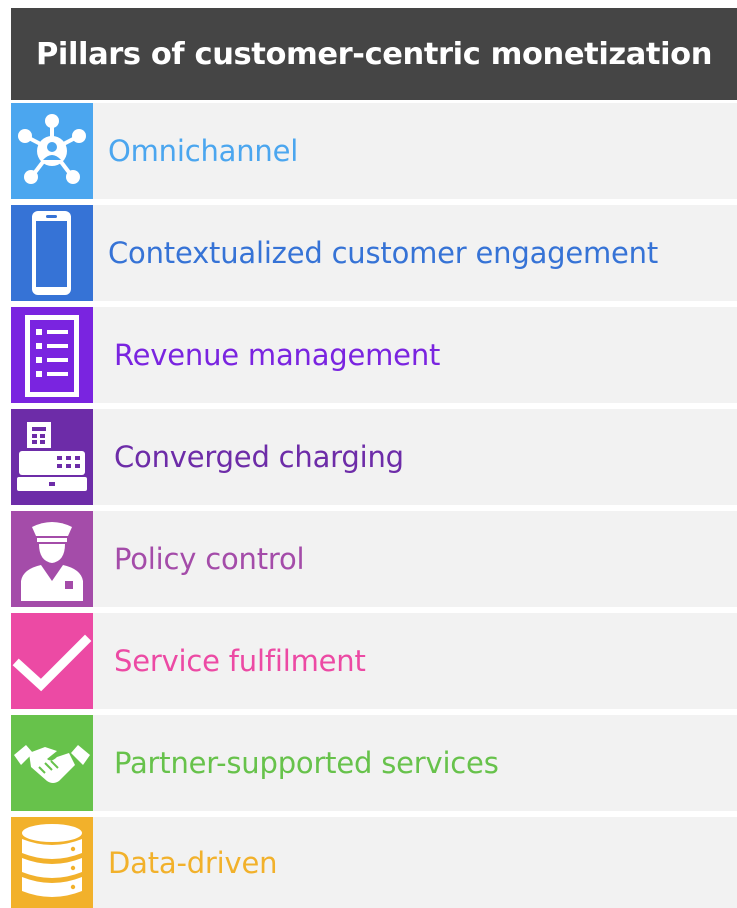  I want to click on title-banner: Pillars of customer-centric monetization, so click(374, 54).